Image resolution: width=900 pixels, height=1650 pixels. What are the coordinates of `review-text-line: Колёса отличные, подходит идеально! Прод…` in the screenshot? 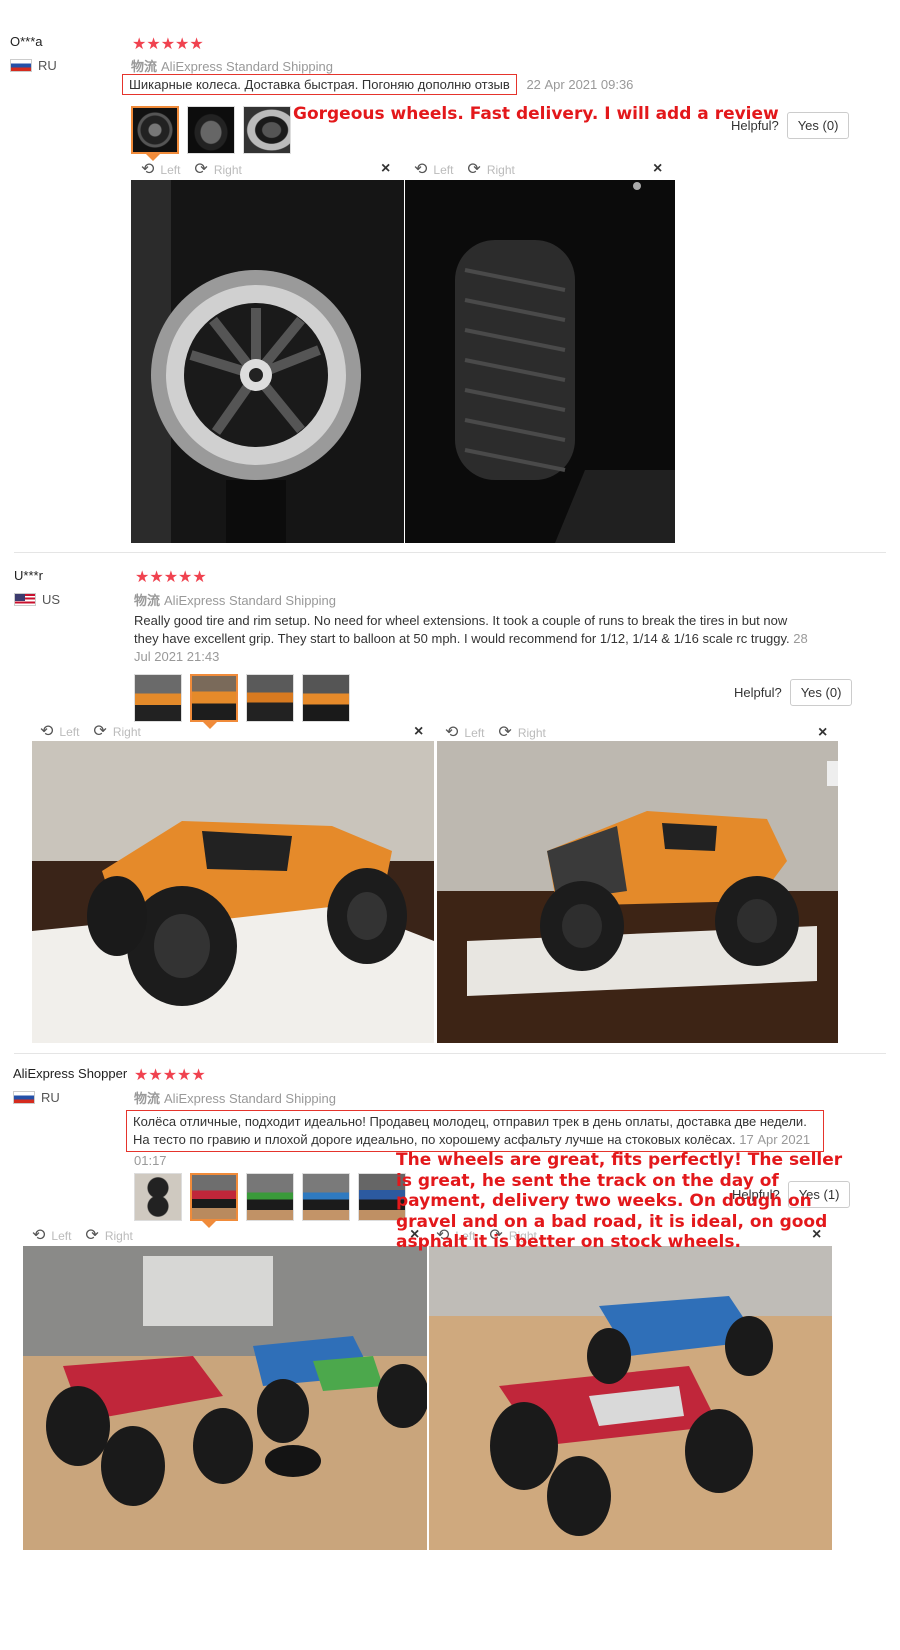 It's located at (470, 1121).